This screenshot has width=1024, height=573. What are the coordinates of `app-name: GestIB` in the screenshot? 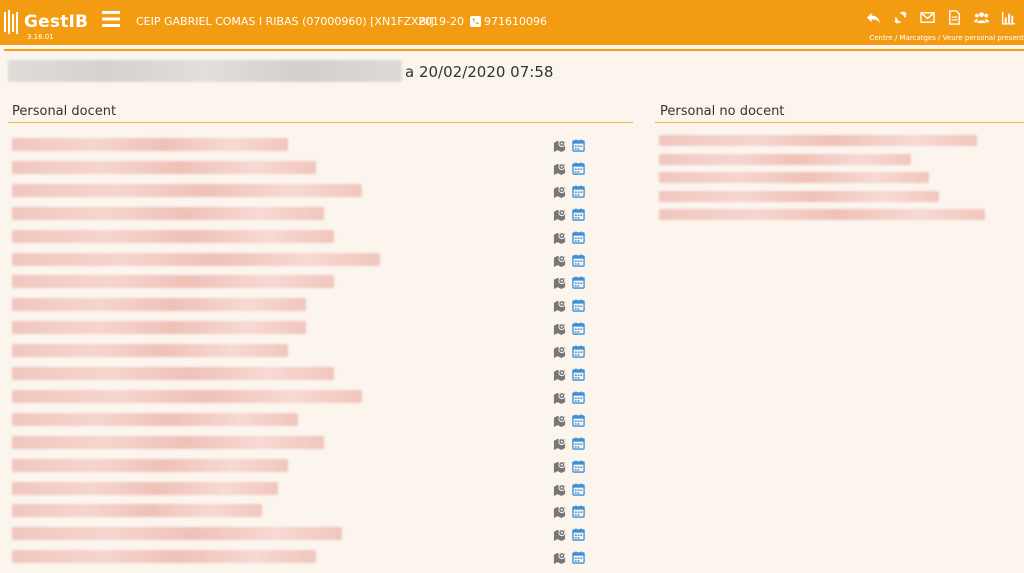 It's located at (56, 22).